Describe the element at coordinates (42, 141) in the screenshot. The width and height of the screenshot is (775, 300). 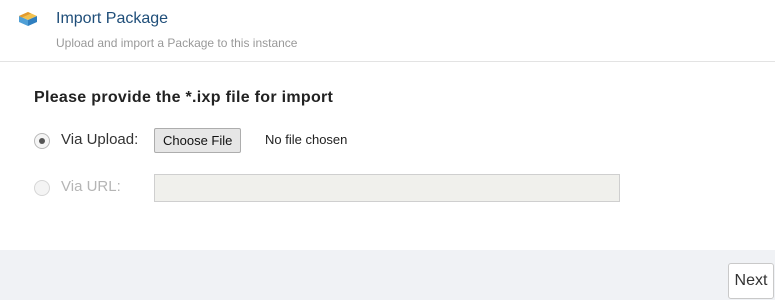
I see `upload-radio` at that location.